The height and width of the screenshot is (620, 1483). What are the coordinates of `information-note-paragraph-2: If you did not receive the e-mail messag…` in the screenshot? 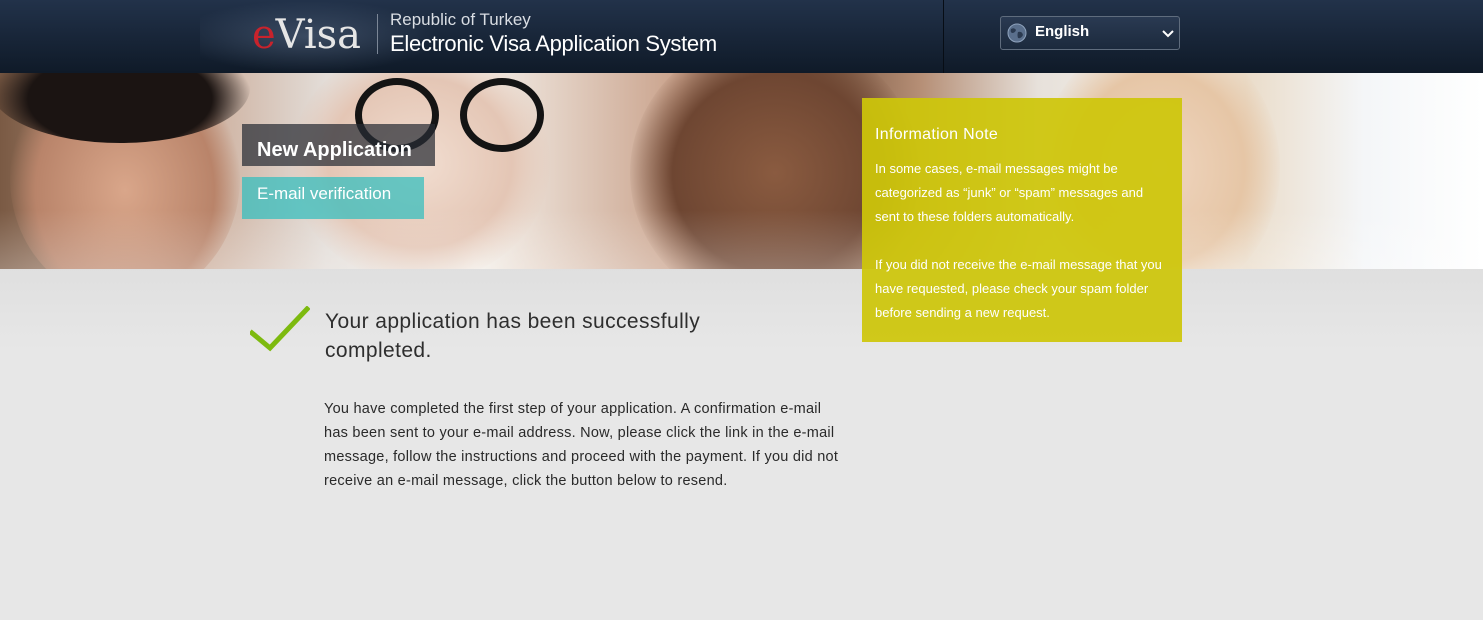 It's located at (1018, 288).